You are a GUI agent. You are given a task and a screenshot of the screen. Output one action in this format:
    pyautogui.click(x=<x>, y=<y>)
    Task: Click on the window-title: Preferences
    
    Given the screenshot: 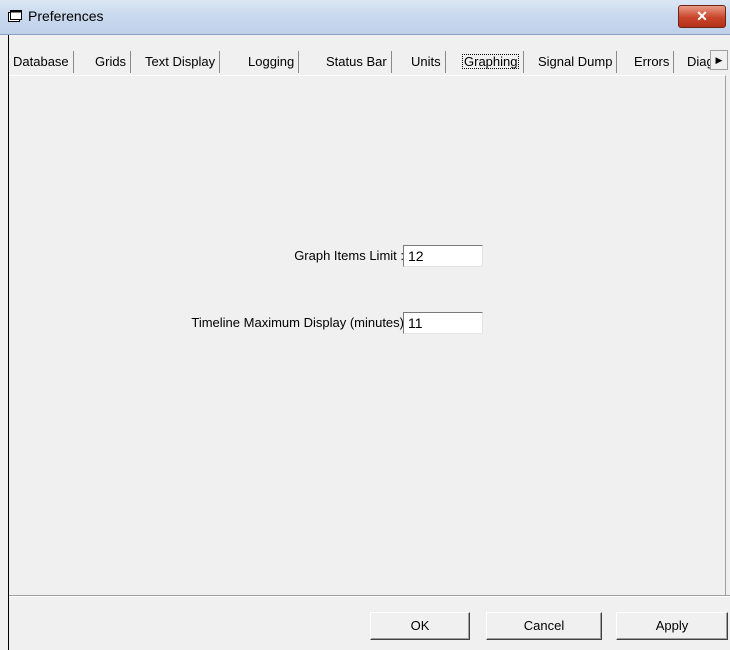 What is the action you would take?
    pyautogui.click(x=66, y=16)
    